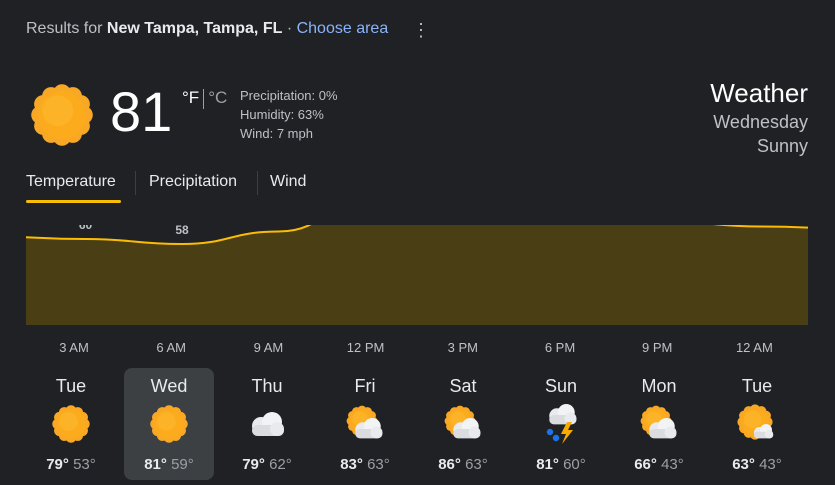 The width and height of the screenshot is (835, 485). I want to click on day-temps: 79° 53°, so click(71, 464).